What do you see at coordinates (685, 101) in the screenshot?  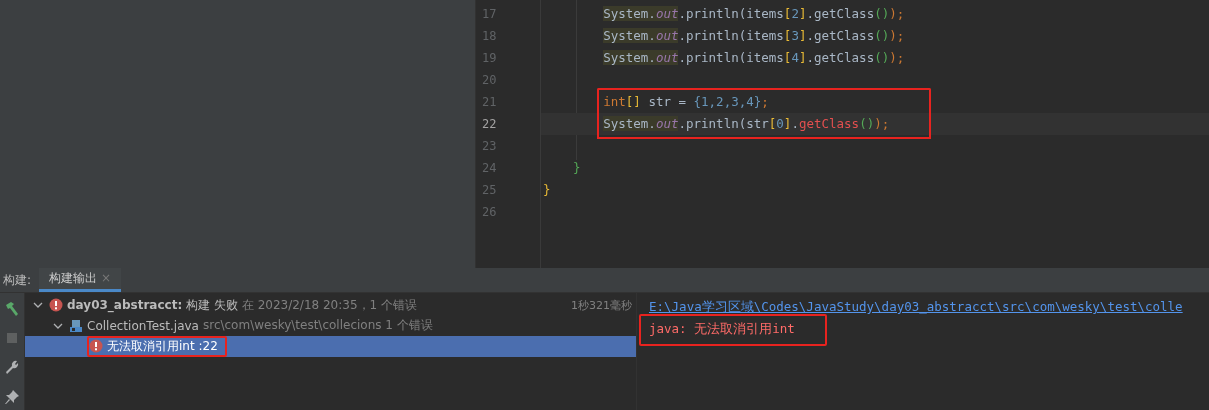 I see `code-line: int[] str = {1,2,3,4};` at bounding box center [685, 101].